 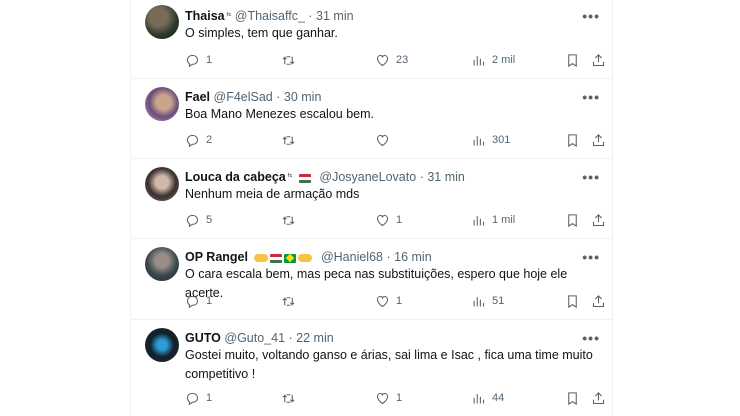 I want to click on display-name: OP Rangel, so click(x=216, y=257).